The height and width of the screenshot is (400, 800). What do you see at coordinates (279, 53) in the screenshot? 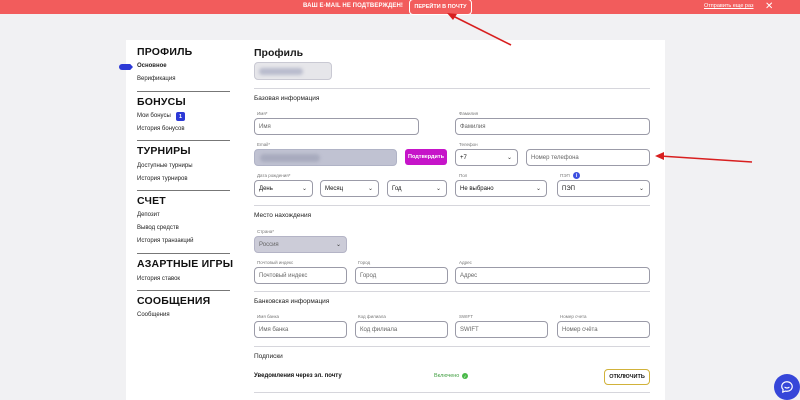
I see `page-title: Профиль` at bounding box center [279, 53].